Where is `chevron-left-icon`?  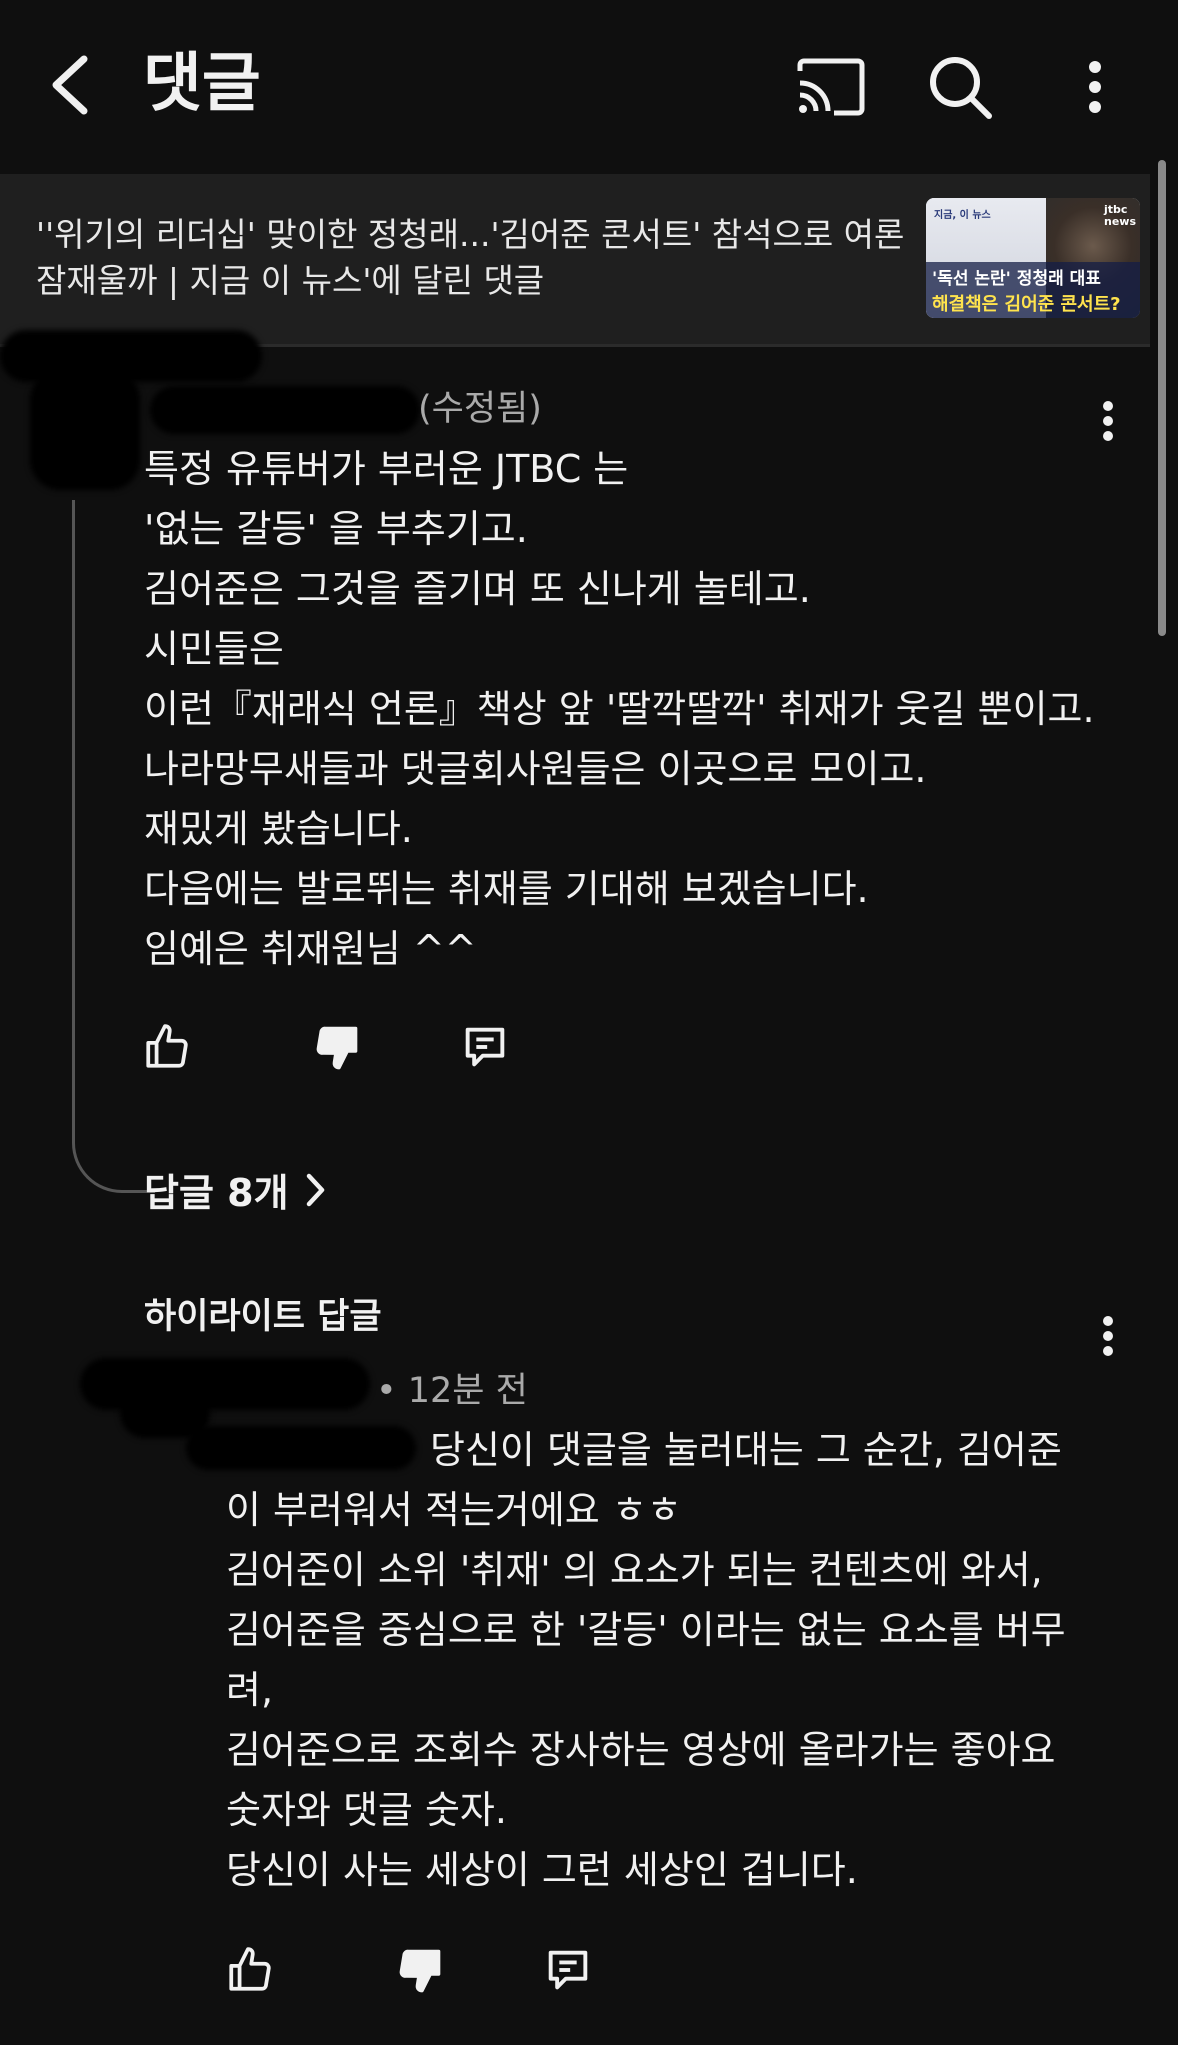
chevron-left-icon is located at coordinates (70, 85).